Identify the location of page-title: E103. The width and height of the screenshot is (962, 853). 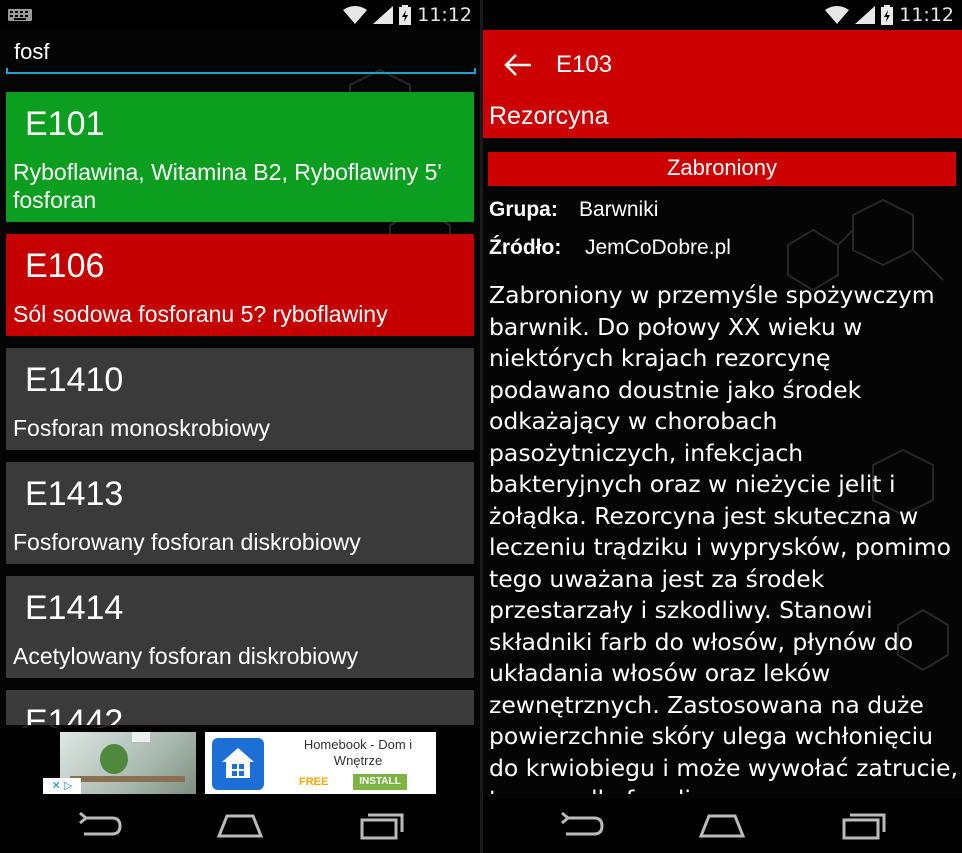
(584, 64).